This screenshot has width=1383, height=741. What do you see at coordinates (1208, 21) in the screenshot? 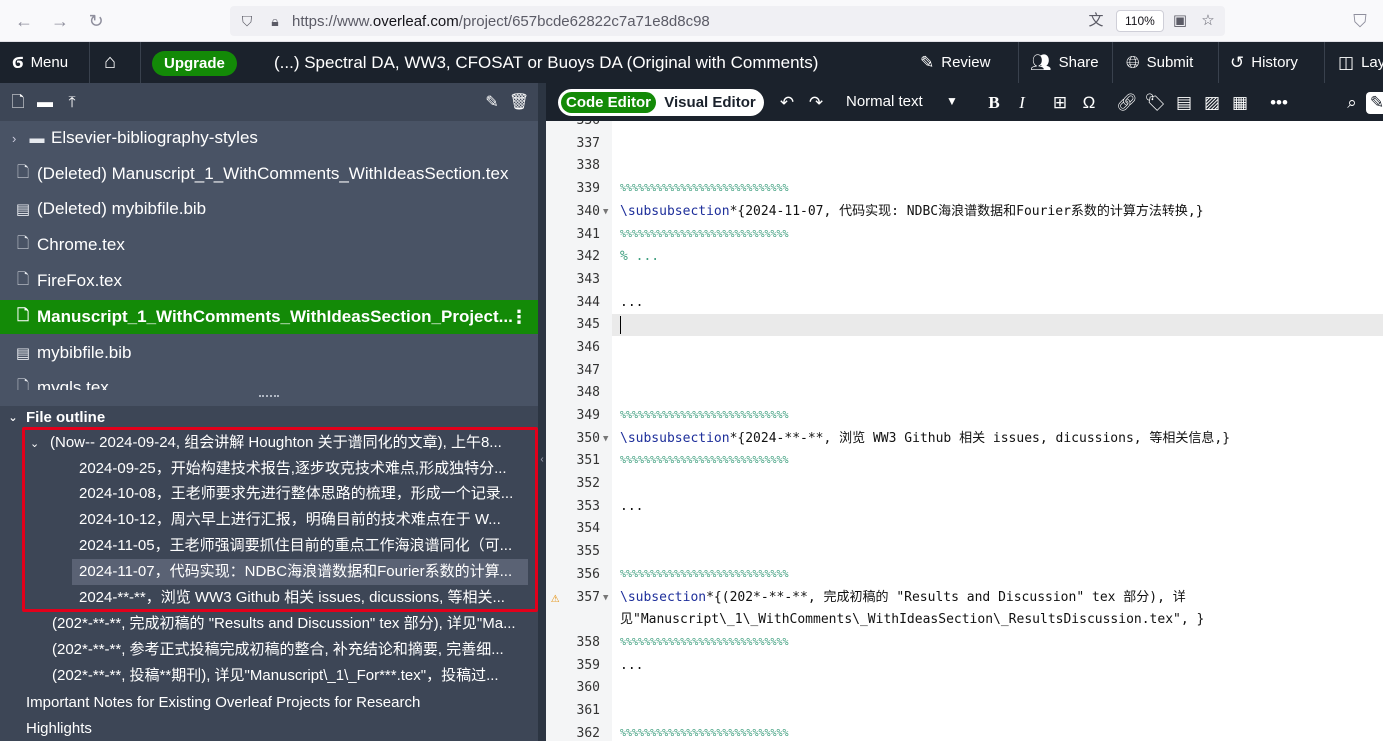
I see `star-icon: ☆` at bounding box center [1208, 21].